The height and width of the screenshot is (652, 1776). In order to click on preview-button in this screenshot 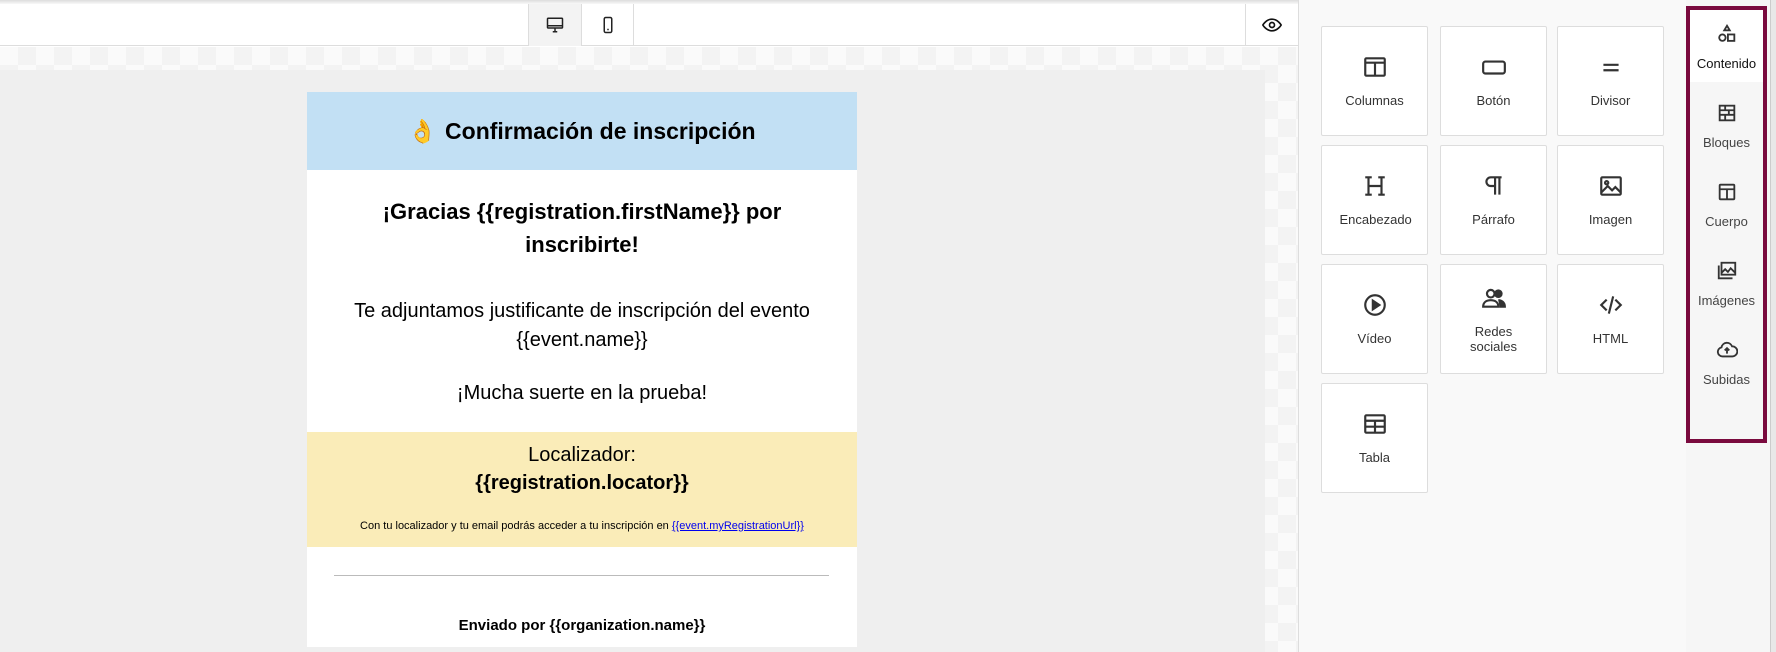, I will do `click(1271, 25)`.